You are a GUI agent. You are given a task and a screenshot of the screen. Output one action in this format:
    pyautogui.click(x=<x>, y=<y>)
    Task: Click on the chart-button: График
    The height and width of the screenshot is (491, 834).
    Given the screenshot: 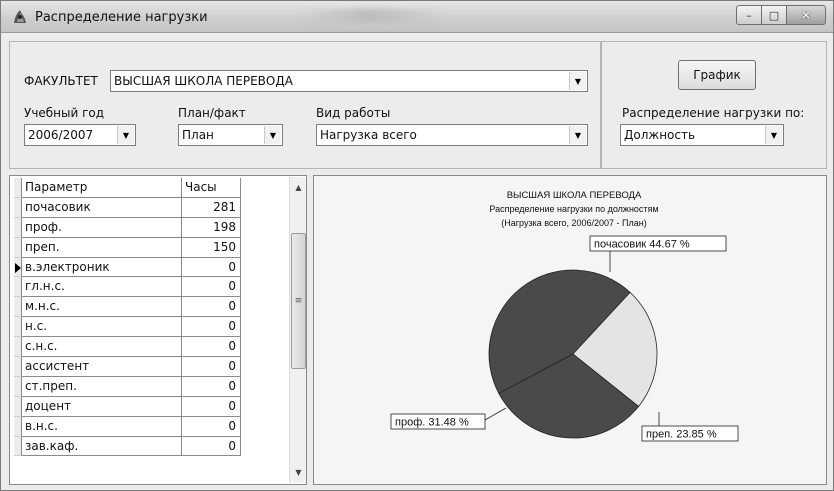 What is the action you would take?
    pyautogui.click(x=717, y=75)
    